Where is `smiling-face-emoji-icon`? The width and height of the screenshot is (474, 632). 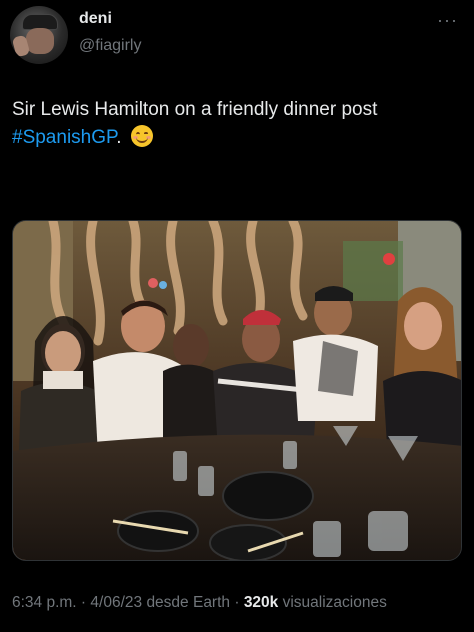
smiling-face-emoji-icon is located at coordinates (141, 136).